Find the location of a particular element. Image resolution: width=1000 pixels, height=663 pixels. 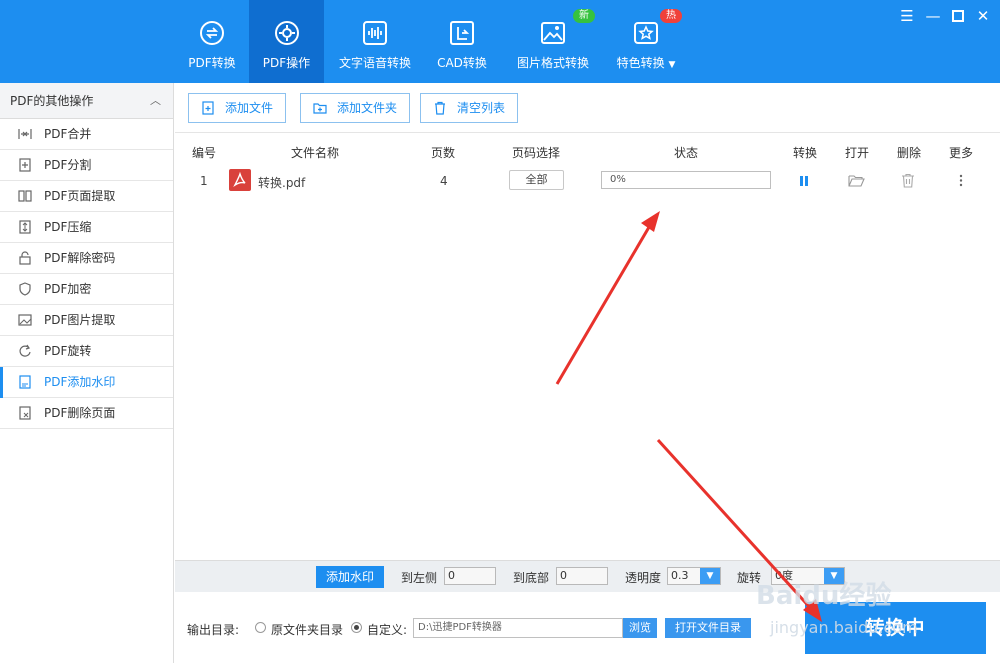

baidu-watermark-logo: Baidu经验 is located at coordinates (824, 596).